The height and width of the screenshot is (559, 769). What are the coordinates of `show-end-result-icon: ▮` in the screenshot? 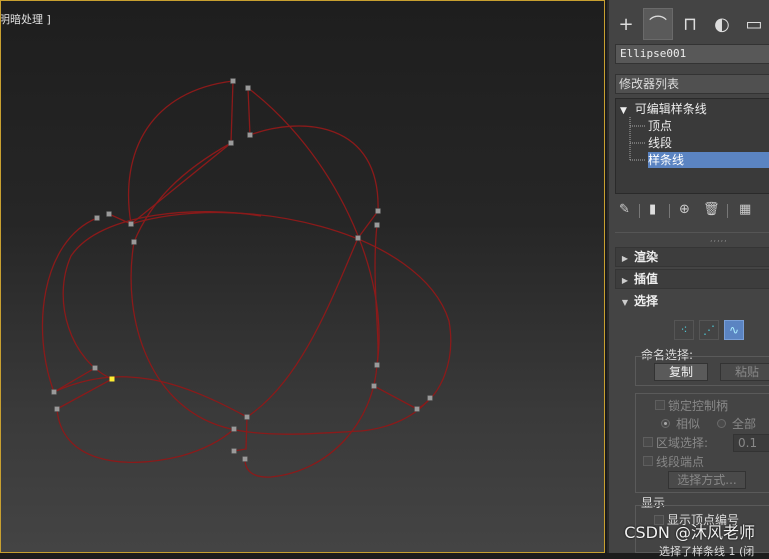 It's located at (652, 209).